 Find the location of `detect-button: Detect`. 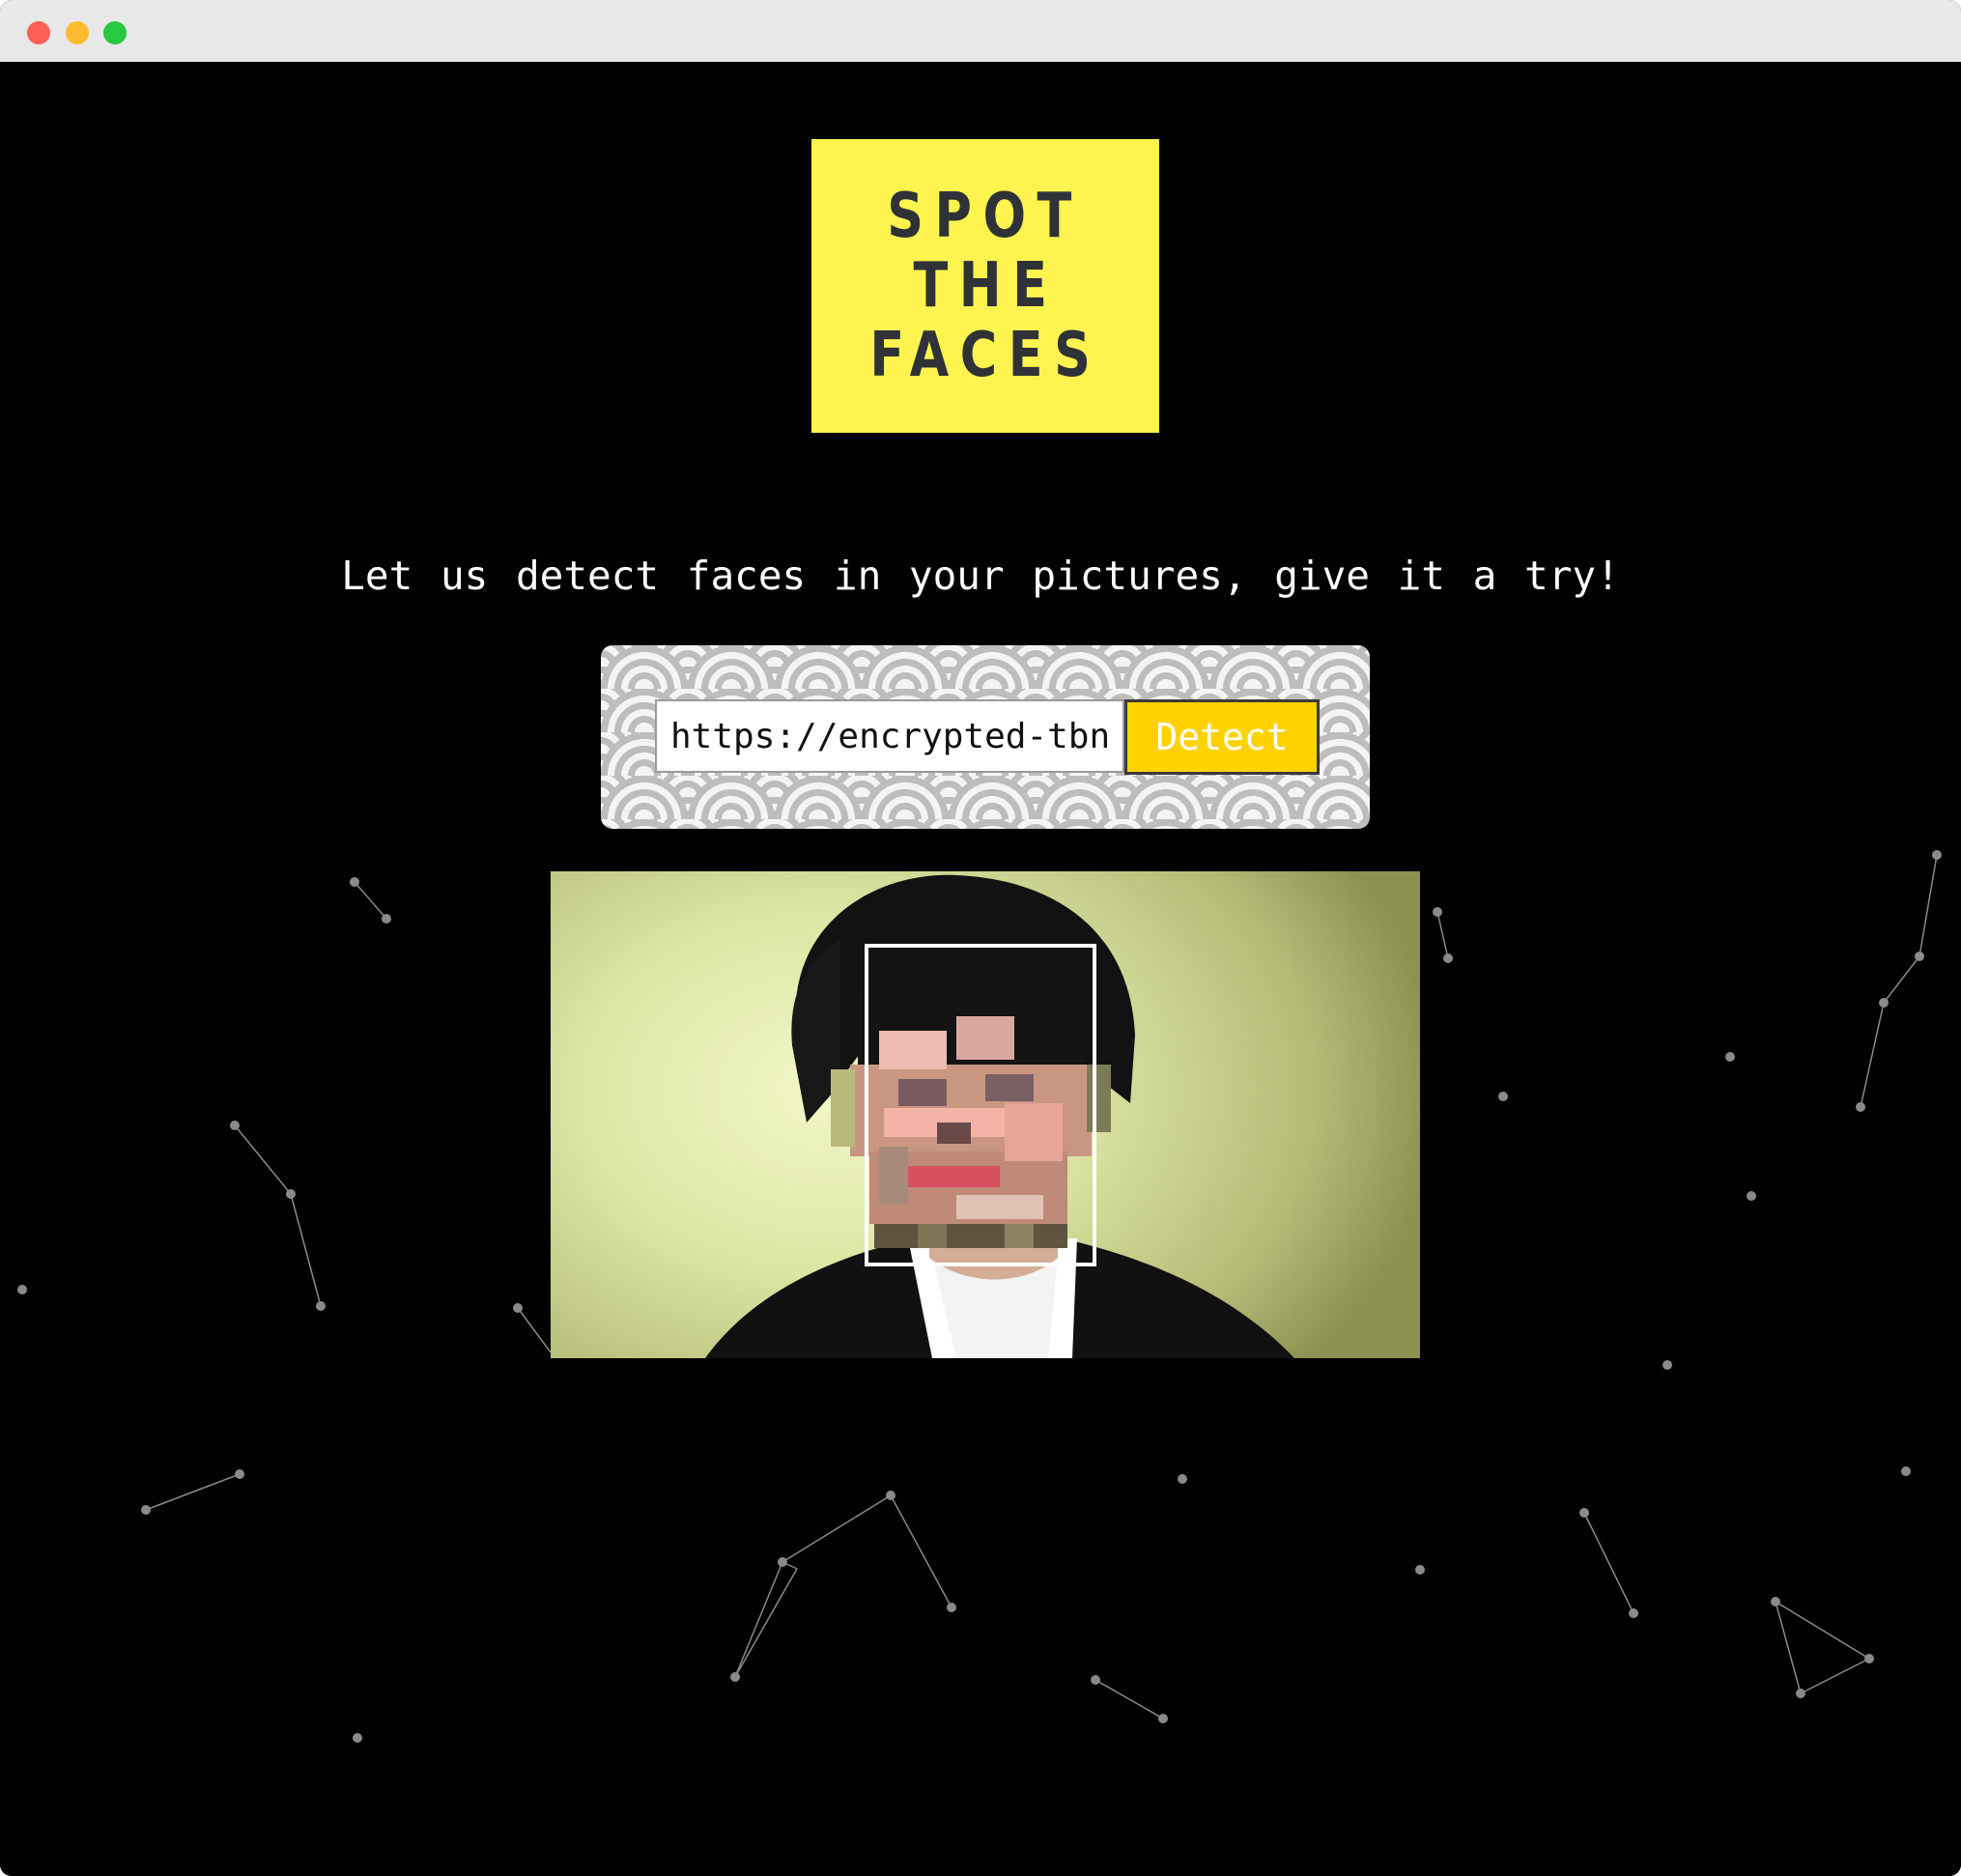

detect-button: Detect is located at coordinates (1222, 737).